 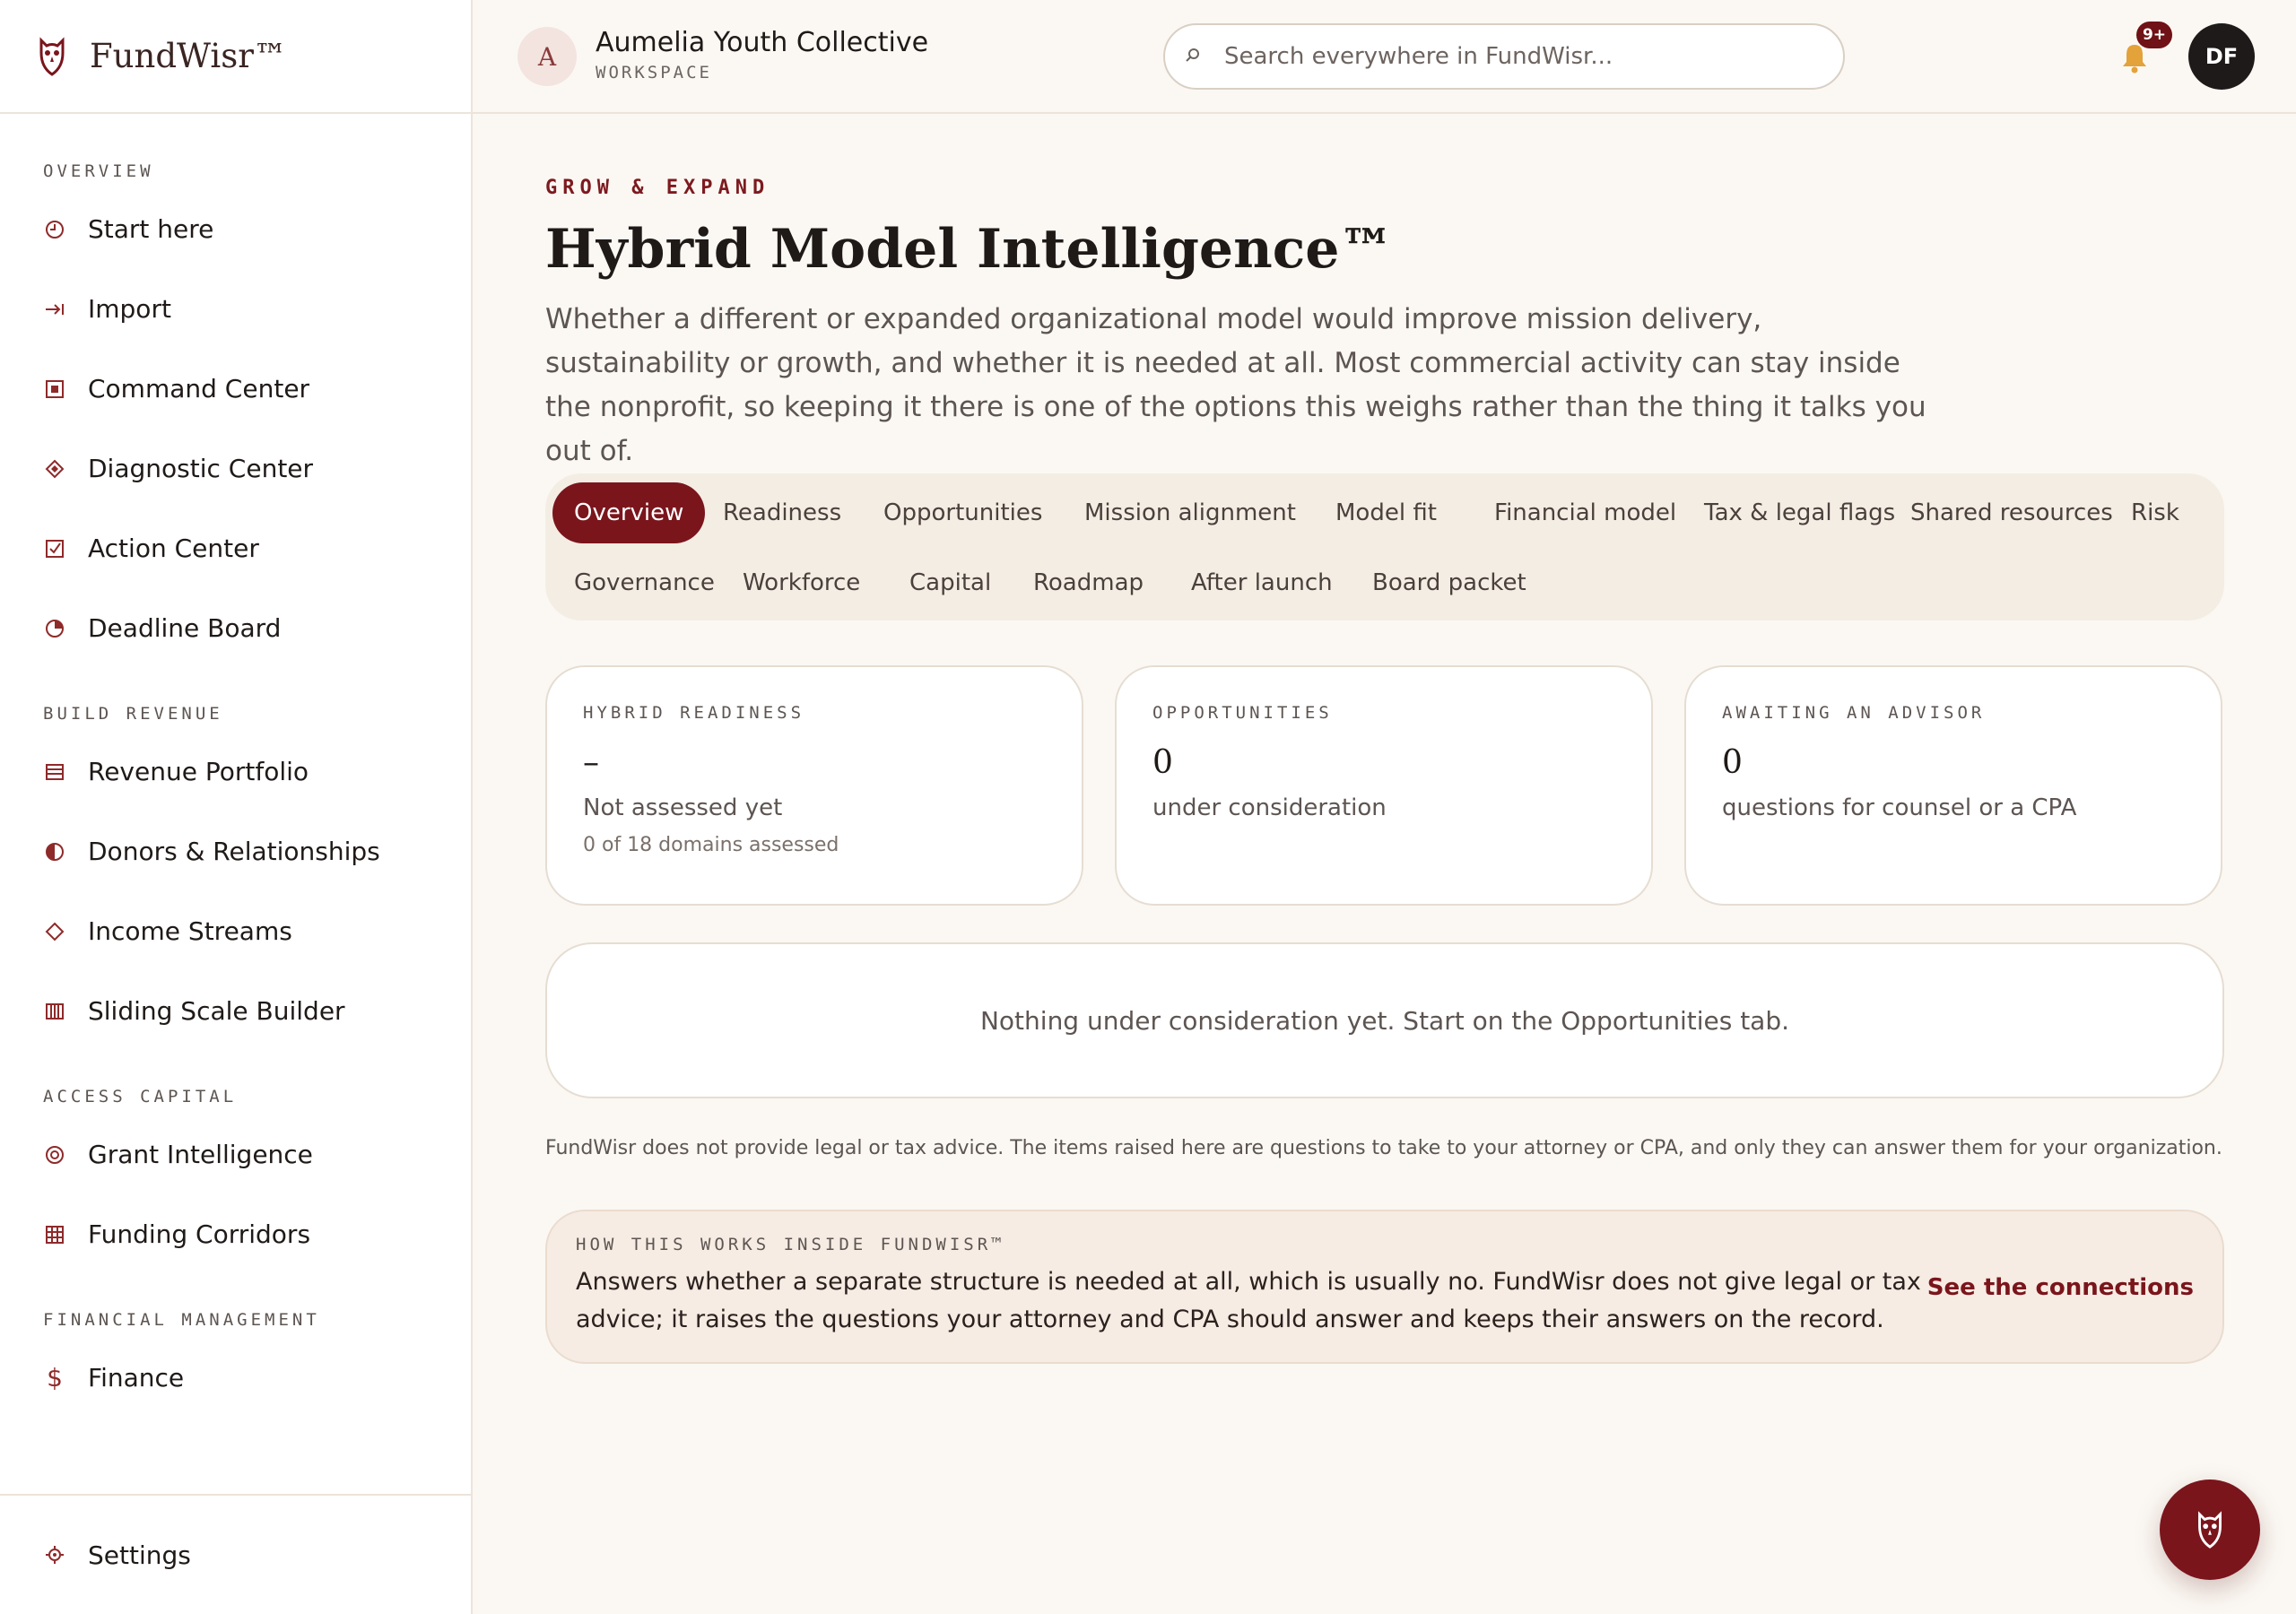 I want to click on nav-section-access-capital: ACCESS CAPITAL, so click(x=140, y=1096).